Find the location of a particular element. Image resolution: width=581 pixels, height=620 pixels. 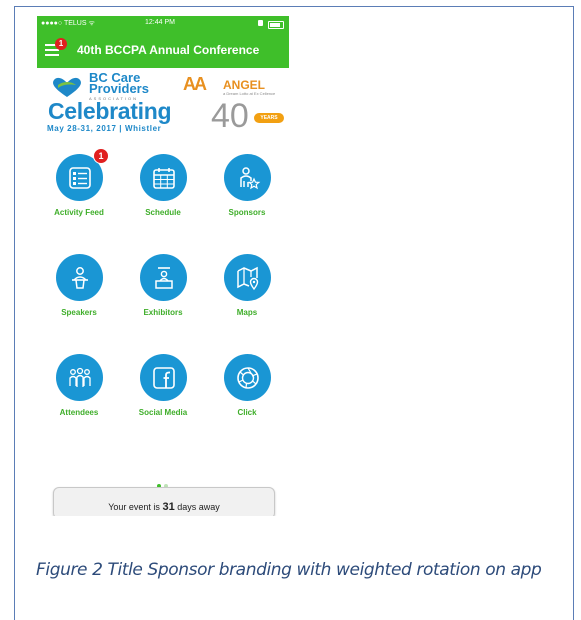

countdown-suffix: days away is located at coordinates (198, 507).